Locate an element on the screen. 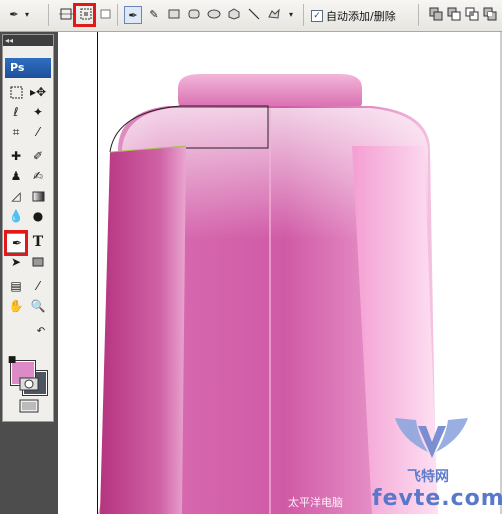 This screenshot has width=502, height=514. jar-left-panel is located at coordinates (143, 330).